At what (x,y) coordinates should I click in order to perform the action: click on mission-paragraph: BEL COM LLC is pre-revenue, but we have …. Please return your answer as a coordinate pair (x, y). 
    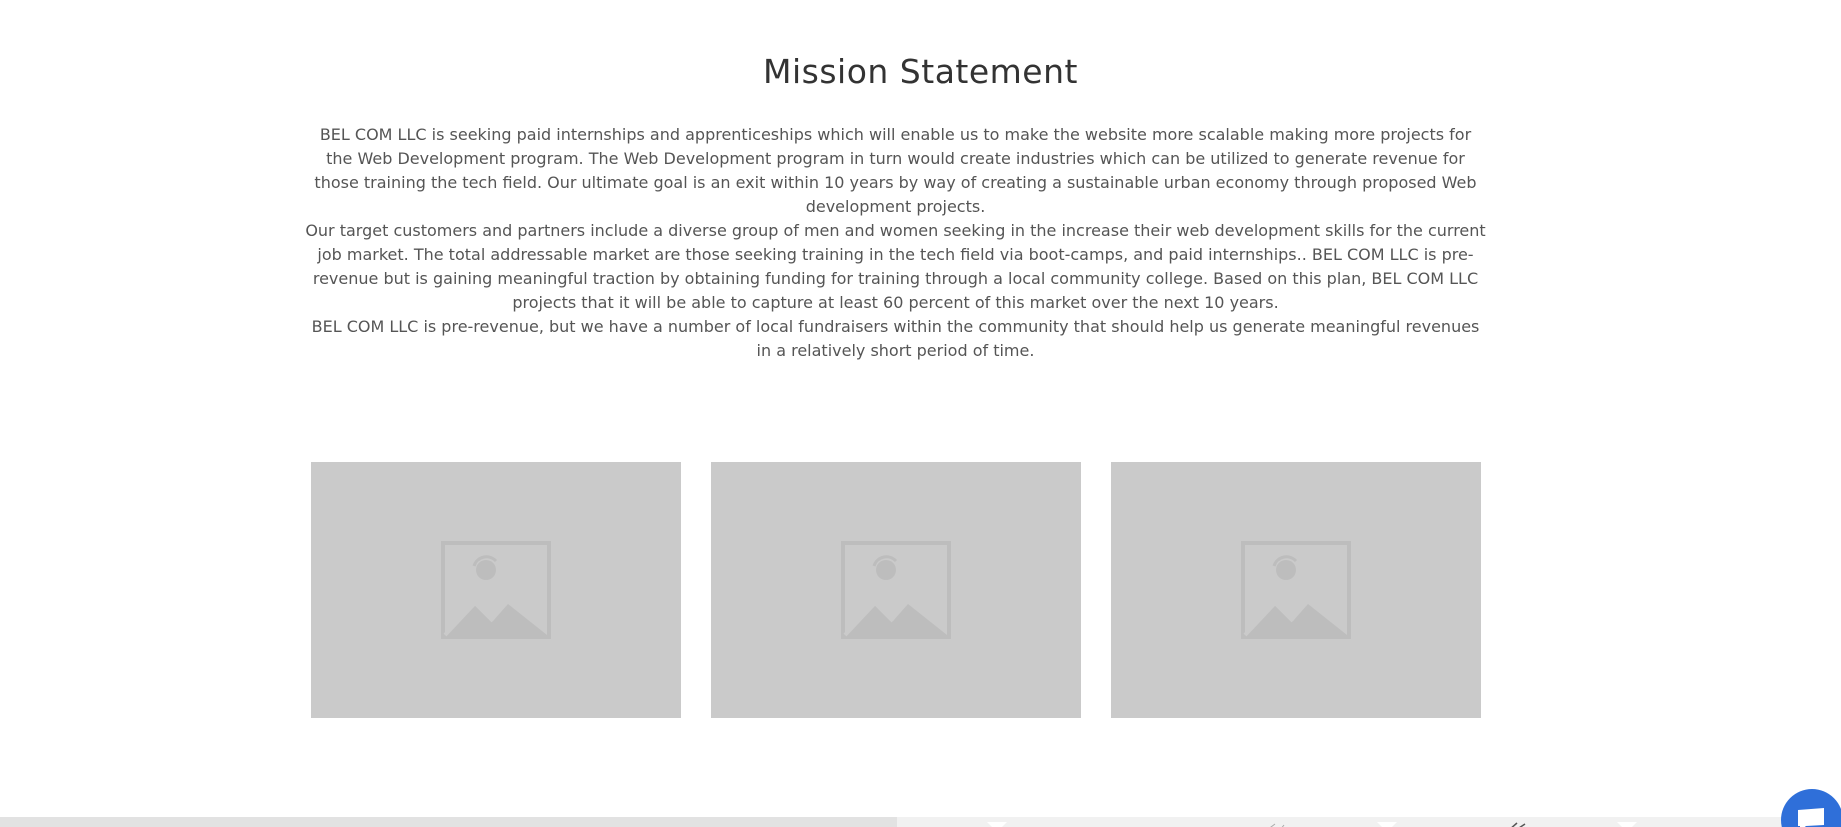
    Looking at the image, I should click on (895, 338).